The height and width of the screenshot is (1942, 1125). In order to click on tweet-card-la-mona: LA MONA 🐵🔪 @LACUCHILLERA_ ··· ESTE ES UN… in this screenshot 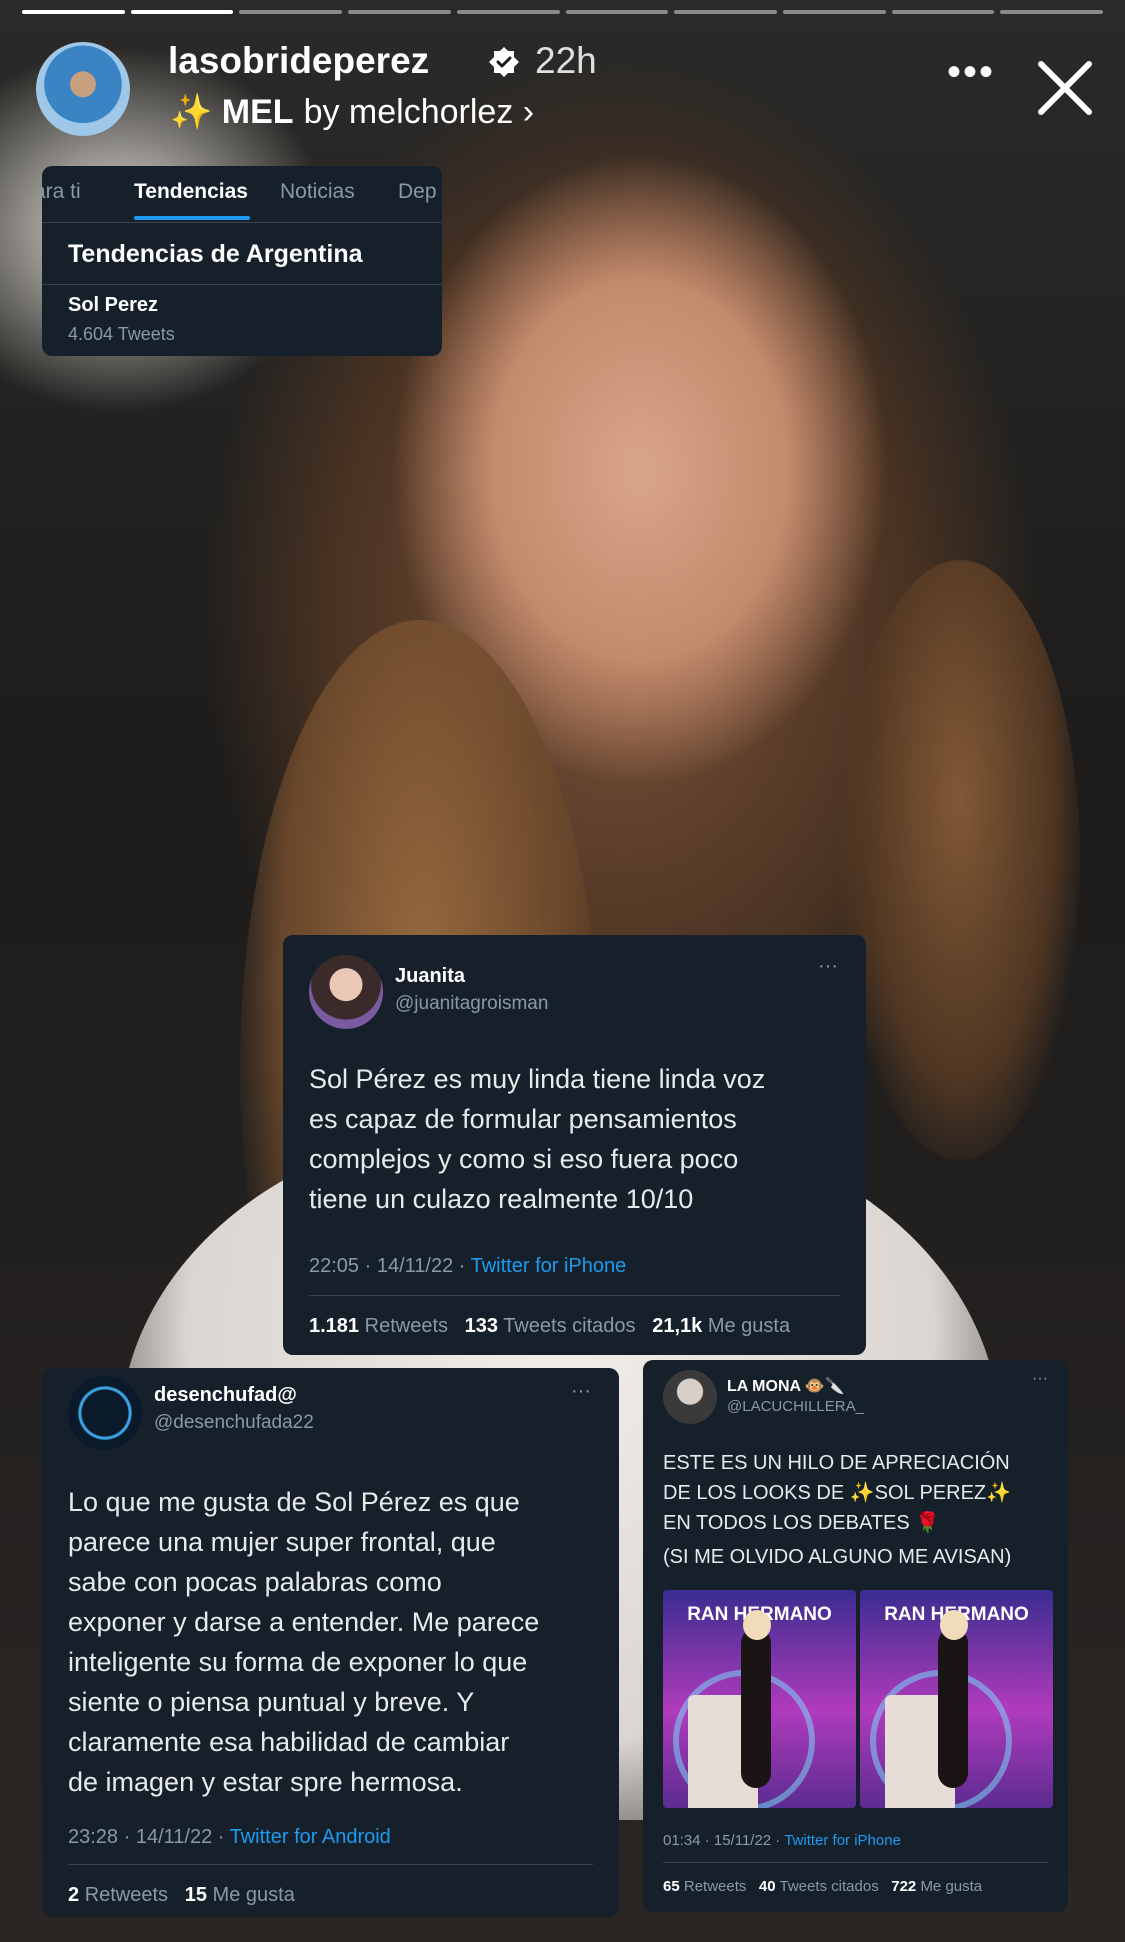, I will do `click(855, 1636)`.